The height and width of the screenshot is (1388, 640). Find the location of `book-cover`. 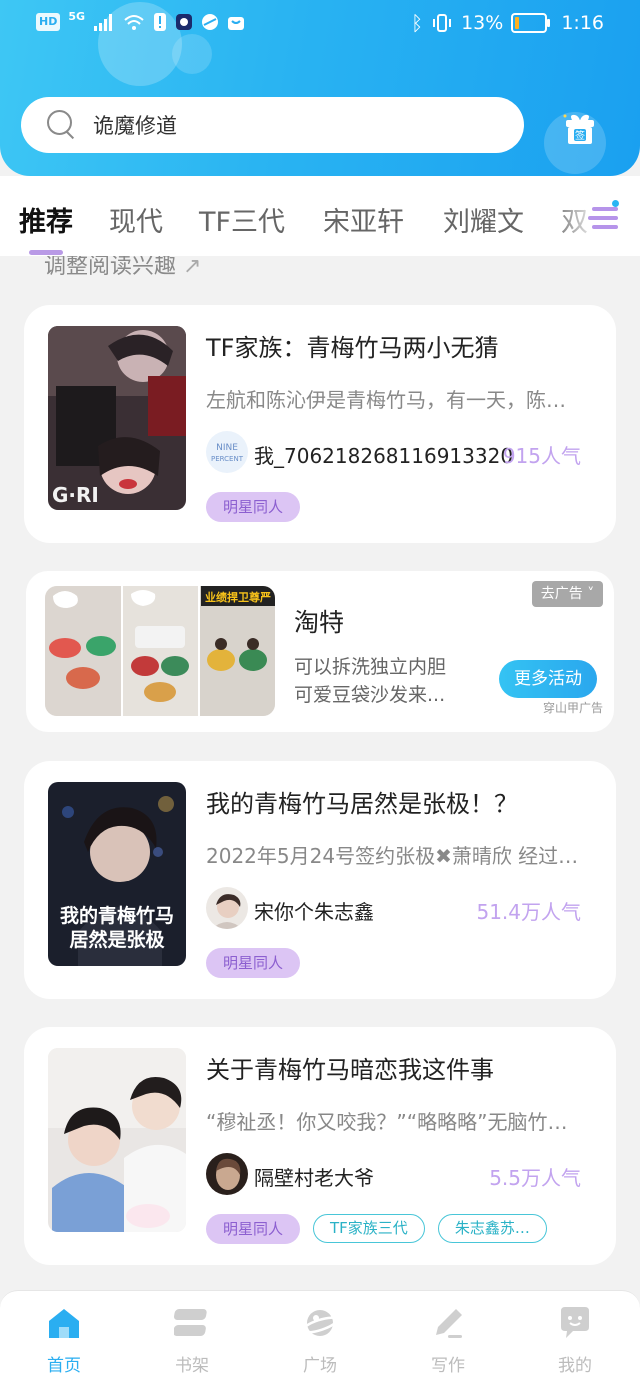

book-cover is located at coordinates (117, 1140).